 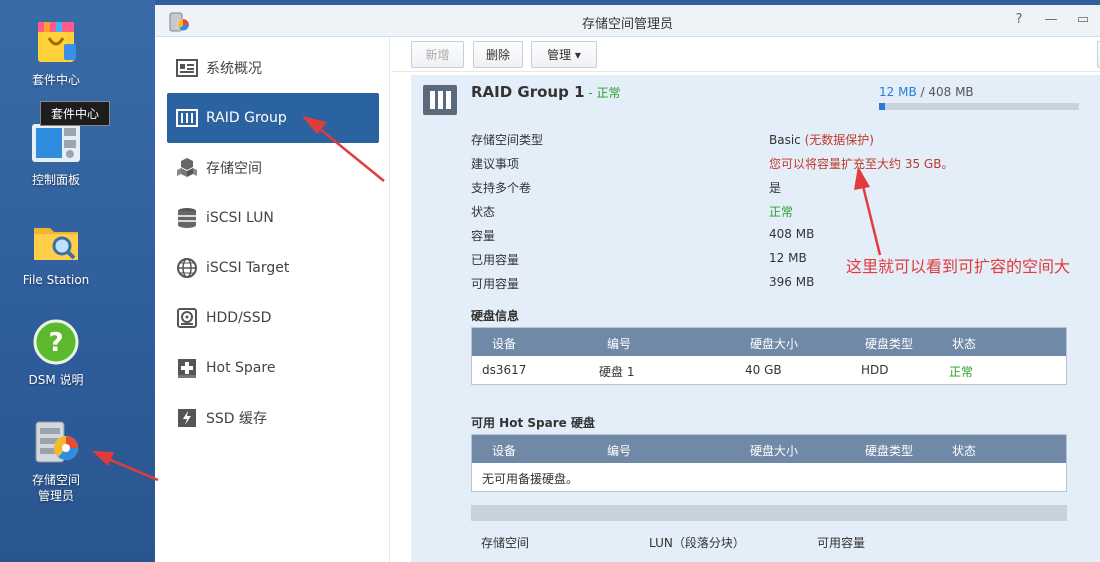 What do you see at coordinates (617, 372) in the screenshot?
I see `cell-number: 硬盘 1` at bounding box center [617, 372].